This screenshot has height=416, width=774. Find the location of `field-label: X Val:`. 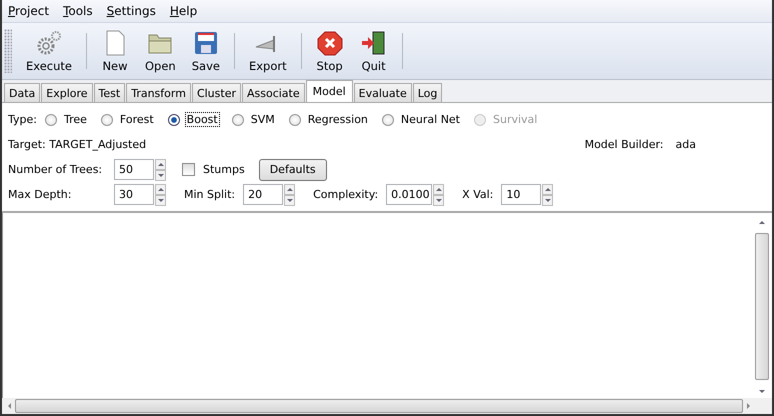

field-label: X Val: is located at coordinates (478, 194).